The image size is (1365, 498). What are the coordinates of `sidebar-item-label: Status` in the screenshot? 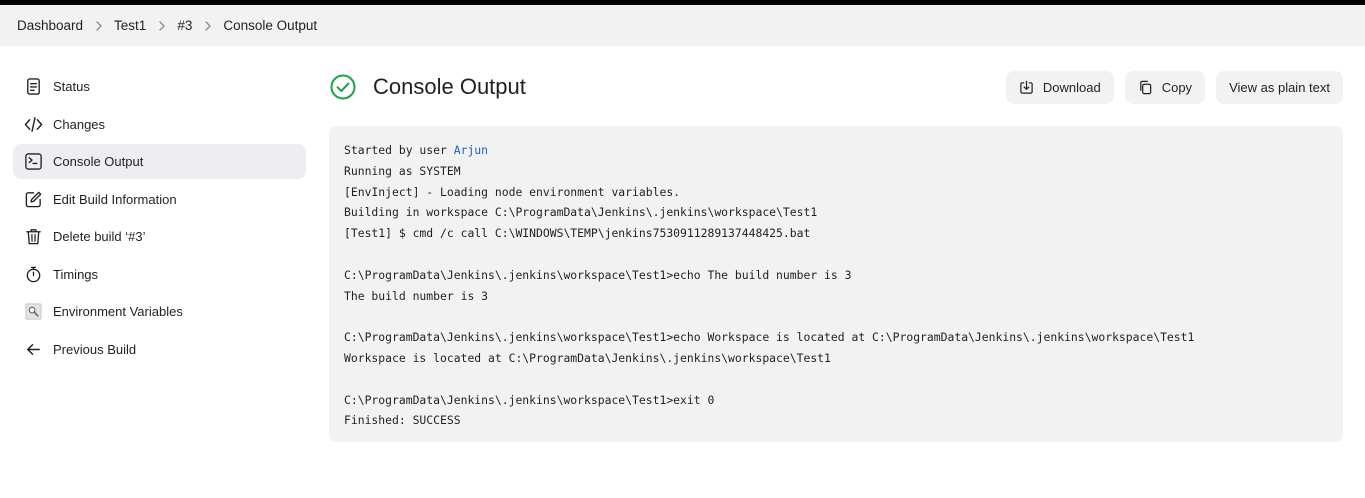 It's located at (71, 86).